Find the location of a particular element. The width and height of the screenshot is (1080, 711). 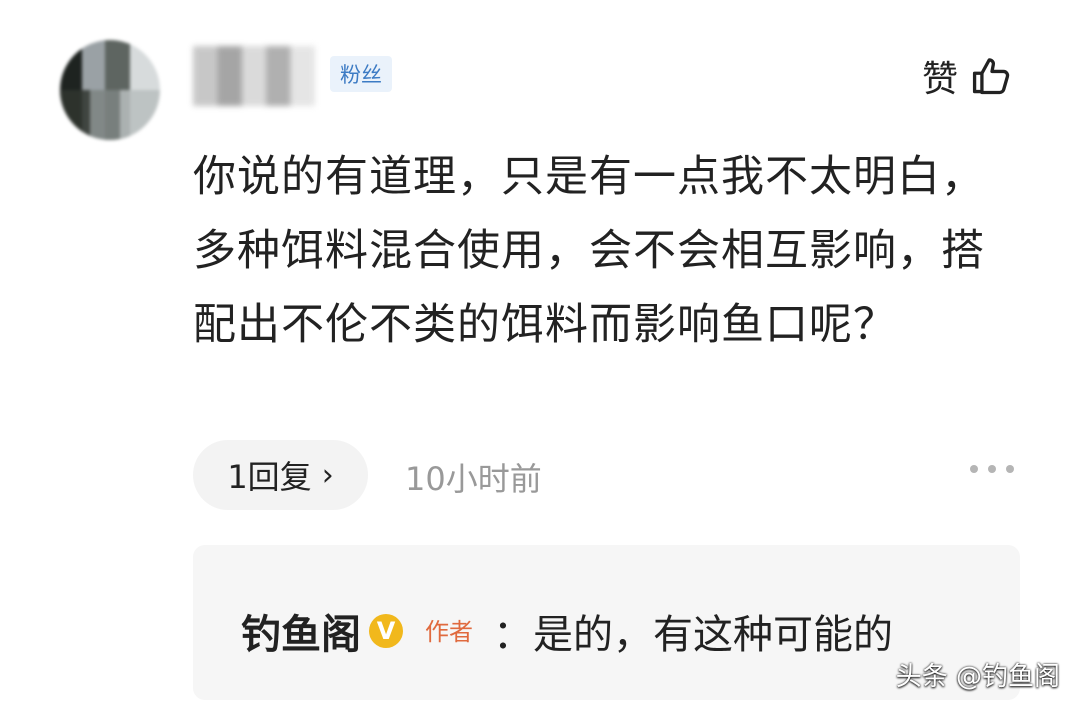

watermark: 头条 @钓鱼阁 is located at coordinates (977, 677).